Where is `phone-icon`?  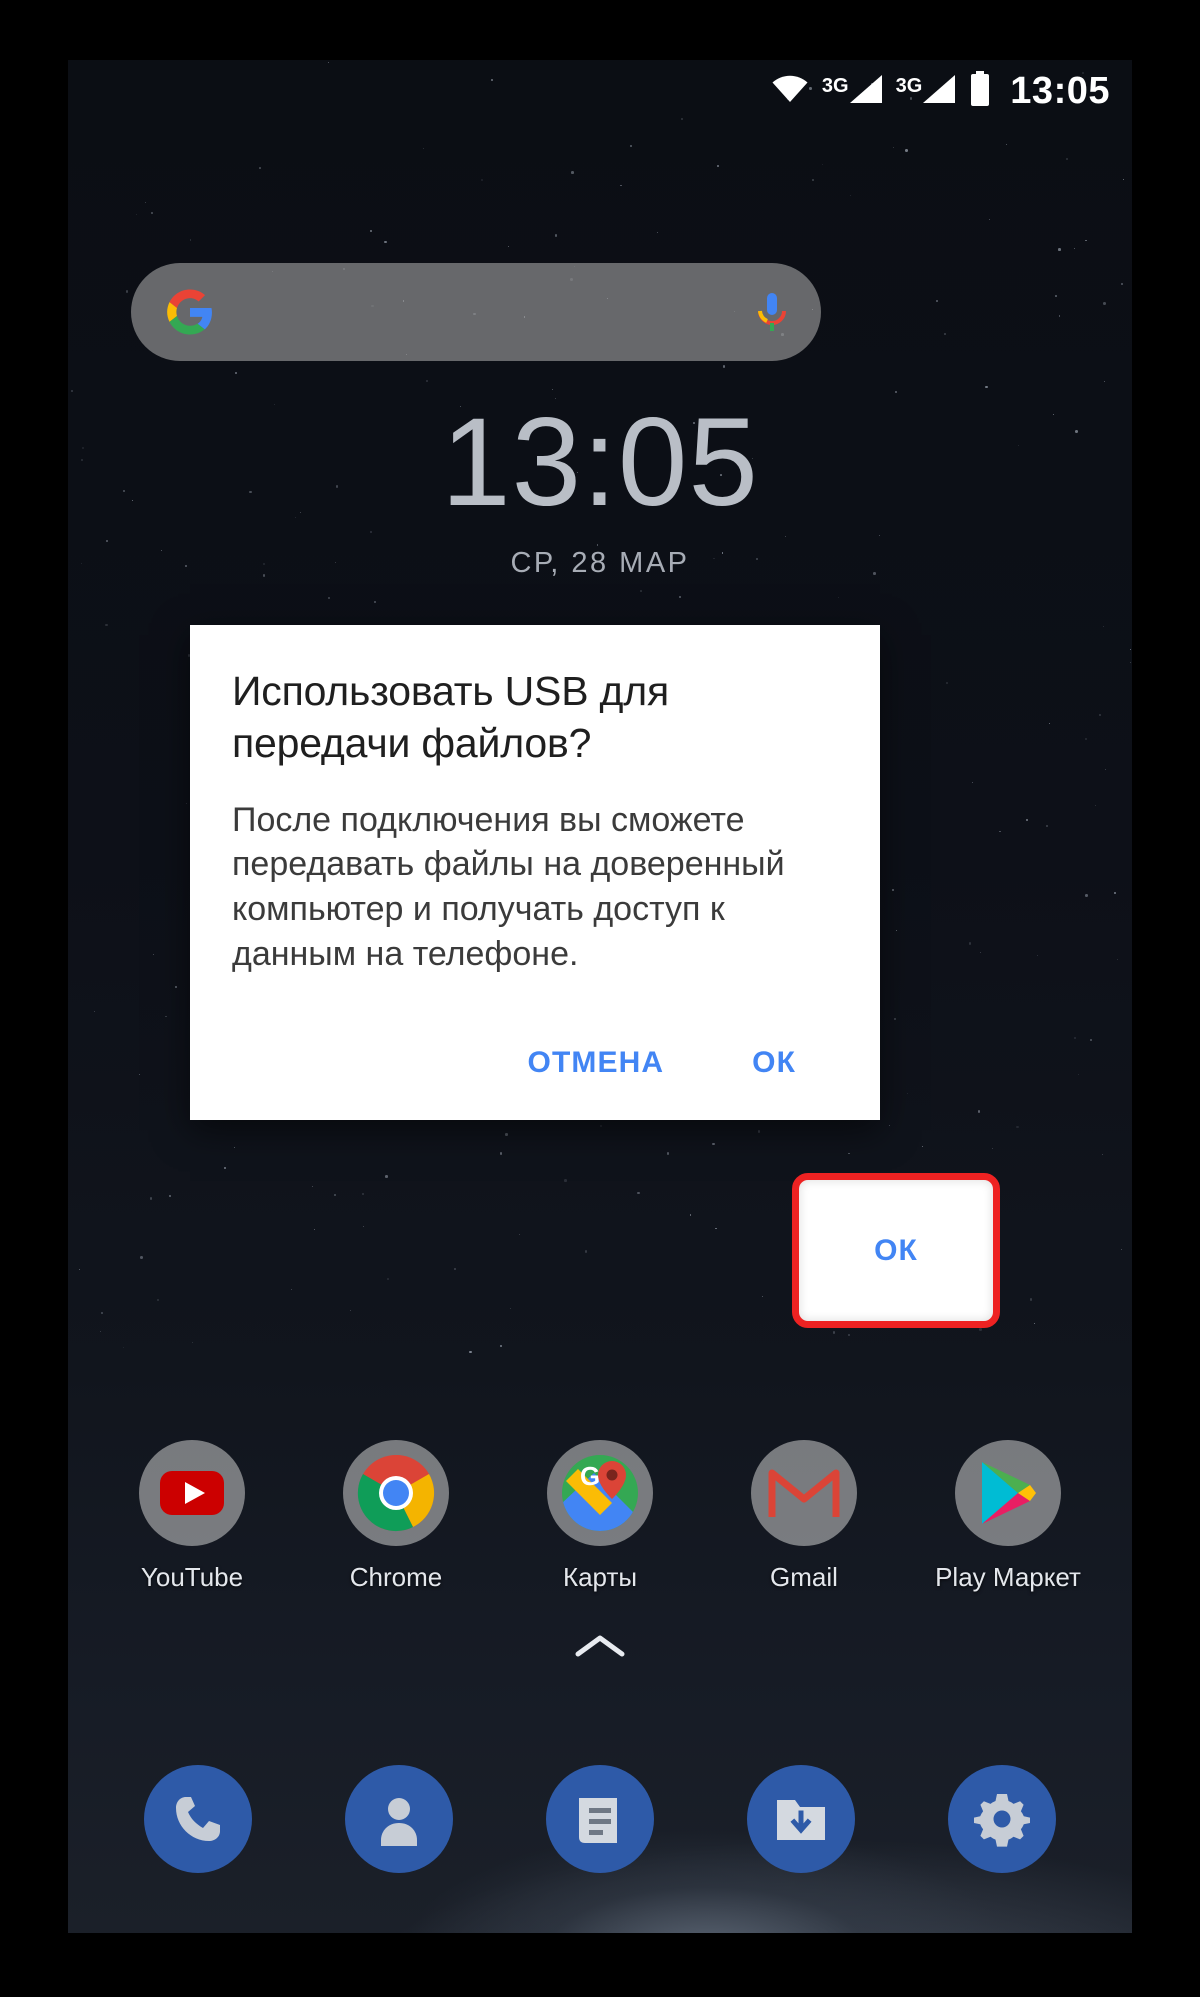 phone-icon is located at coordinates (198, 1819).